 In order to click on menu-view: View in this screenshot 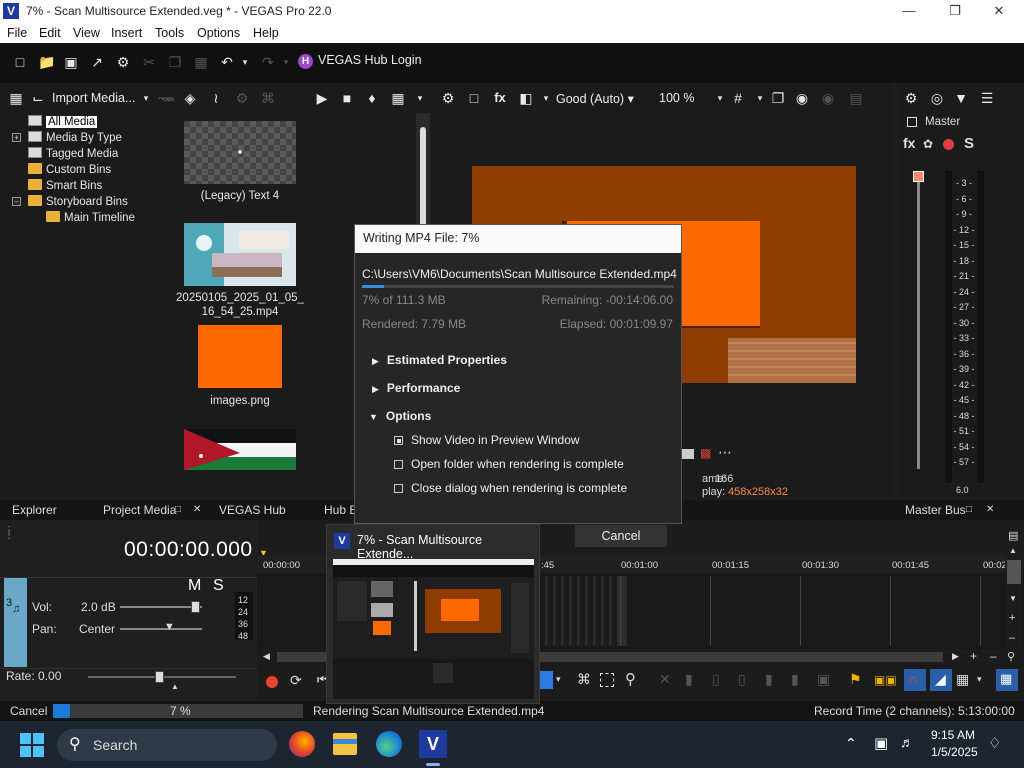, I will do `click(86, 33)`.